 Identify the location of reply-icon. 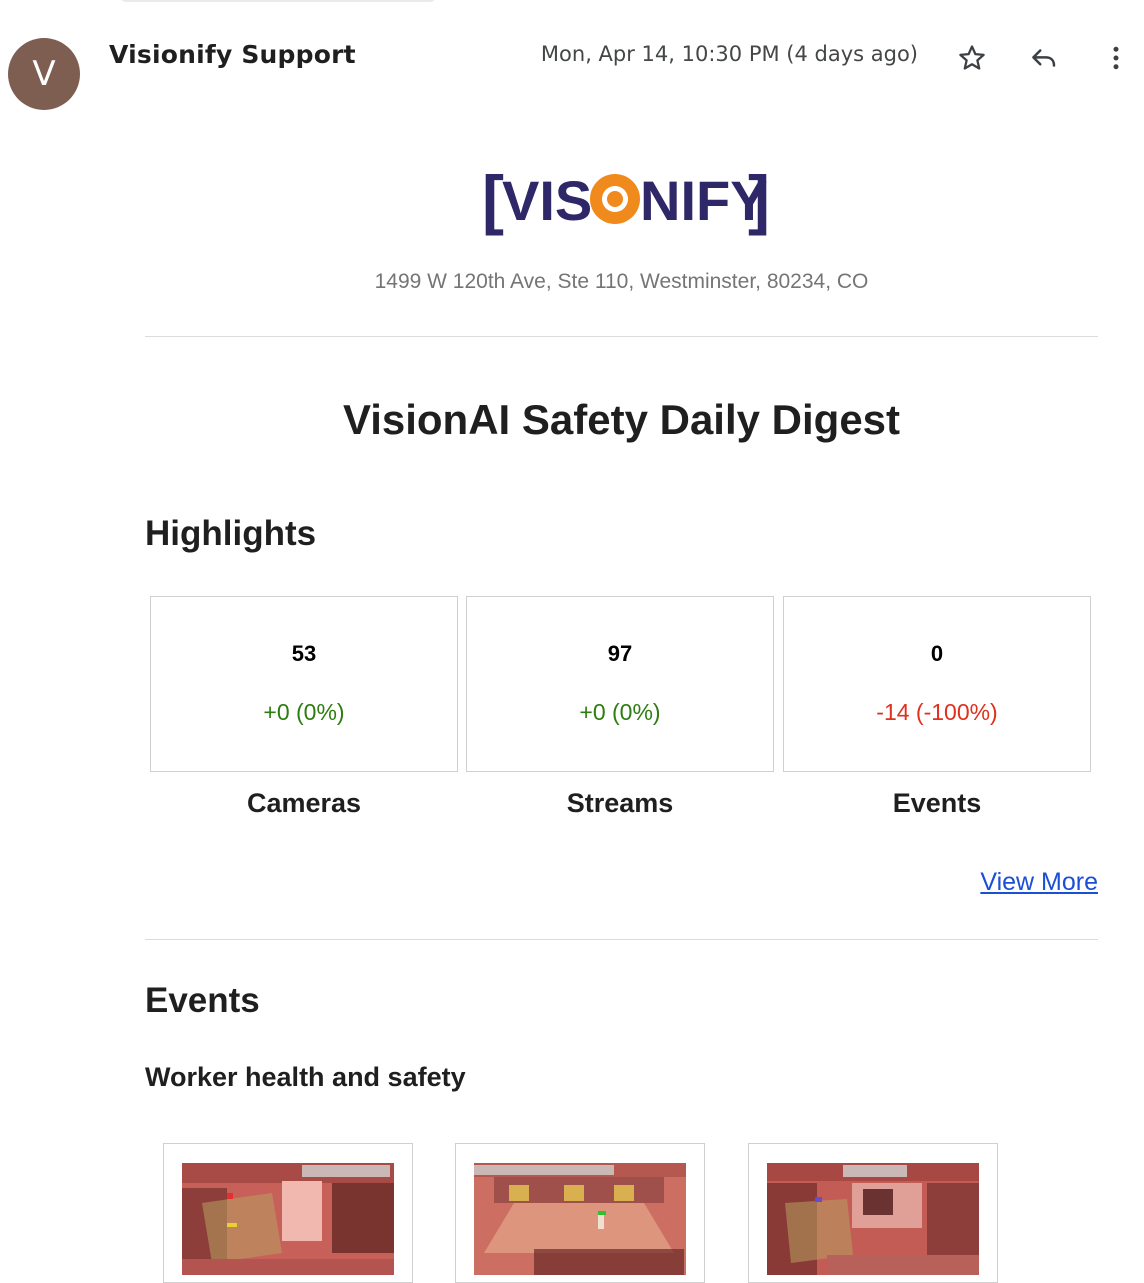
(1044, 58).